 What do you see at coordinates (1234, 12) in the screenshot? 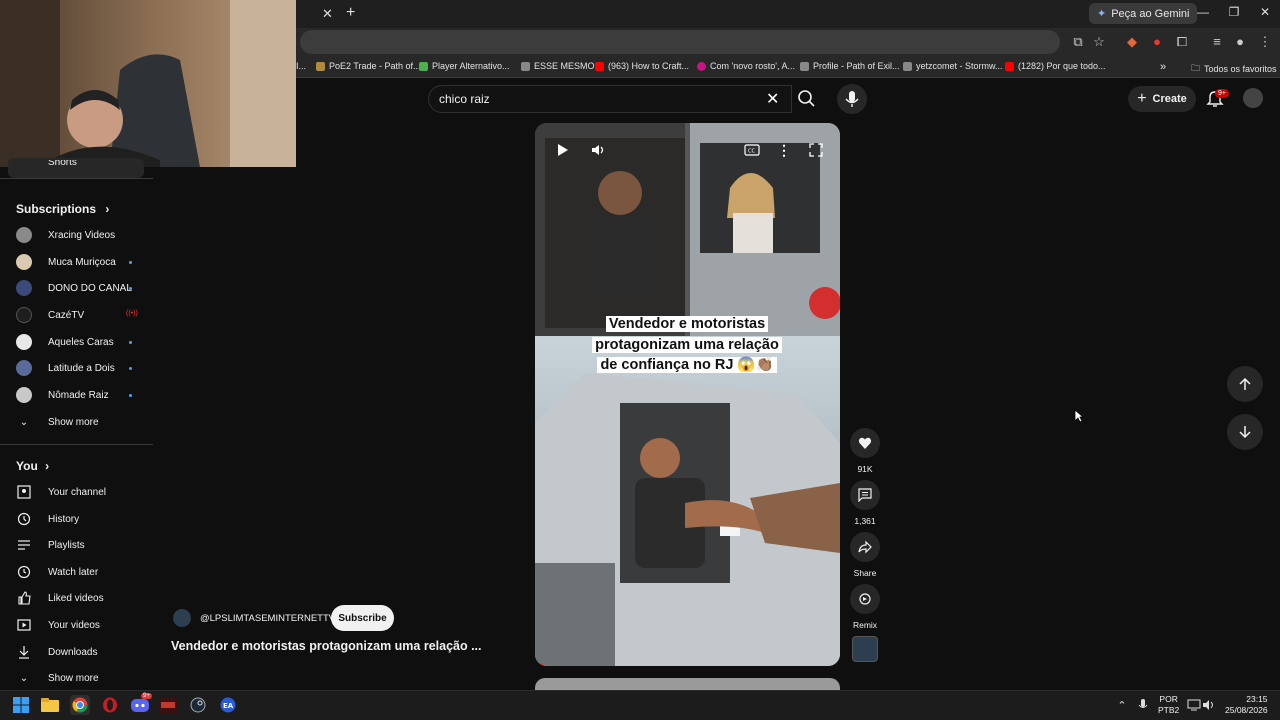
I see `restore-icon: ❐` at bounding box center [1234, 12].